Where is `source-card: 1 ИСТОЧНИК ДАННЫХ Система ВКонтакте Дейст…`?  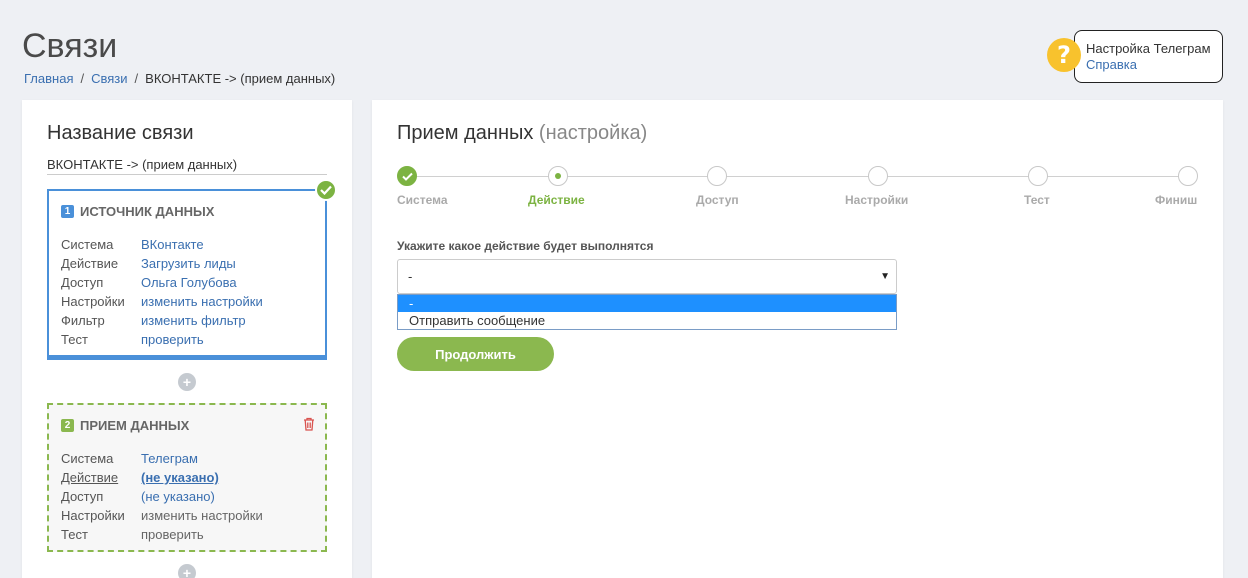 source-card: 1 ИСТОЧНИК ДАННЫХ Система ВКонтакте Дейст… is located at coordinates (192, 269).